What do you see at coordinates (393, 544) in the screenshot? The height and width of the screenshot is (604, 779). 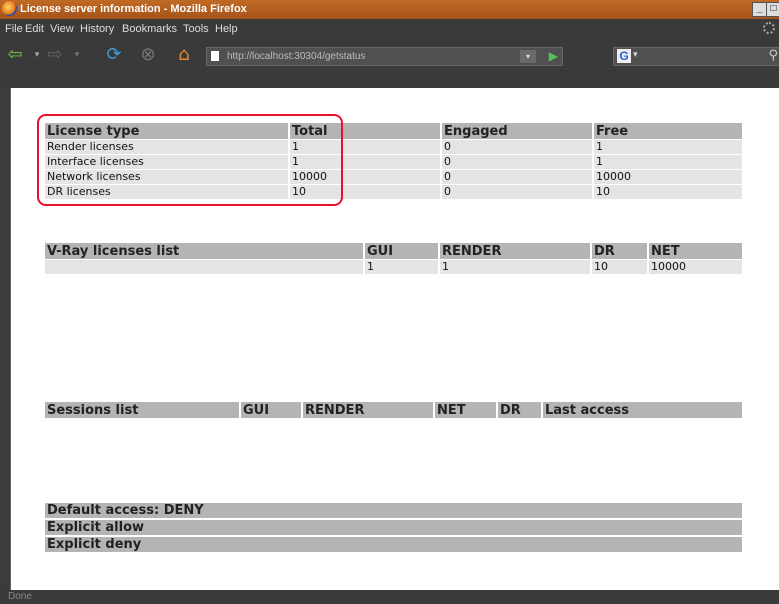 I see `explicit-deny-bar: Explicit deny` at bounding box center [393, 544].